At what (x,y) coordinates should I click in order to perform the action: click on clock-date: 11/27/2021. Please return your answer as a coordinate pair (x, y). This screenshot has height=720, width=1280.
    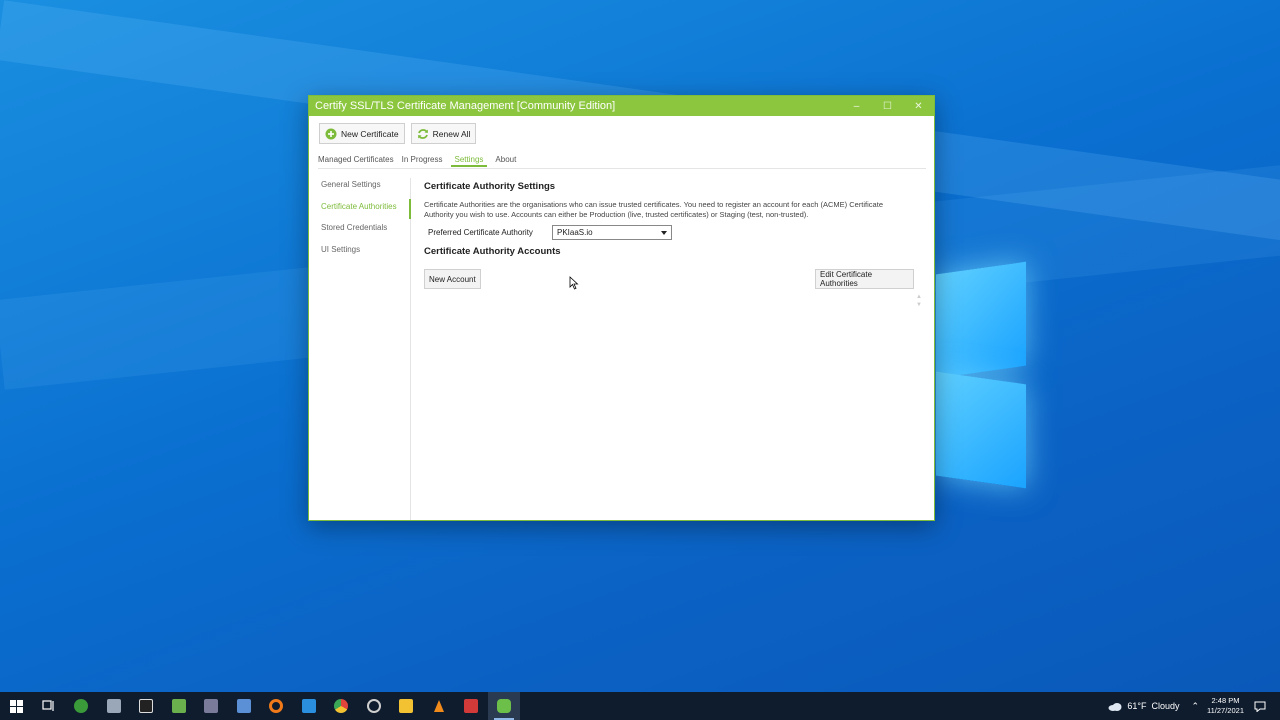
    Looking at the image, I should click on (1225, 710).